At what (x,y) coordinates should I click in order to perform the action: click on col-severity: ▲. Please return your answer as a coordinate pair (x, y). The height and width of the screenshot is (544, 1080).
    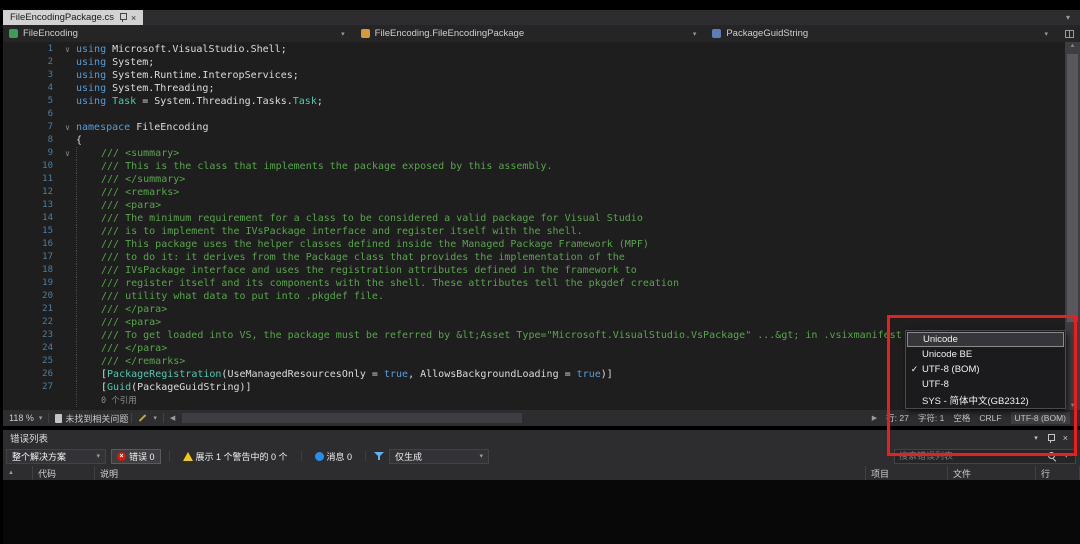
    Looking at the image, I should click on (18, 473).